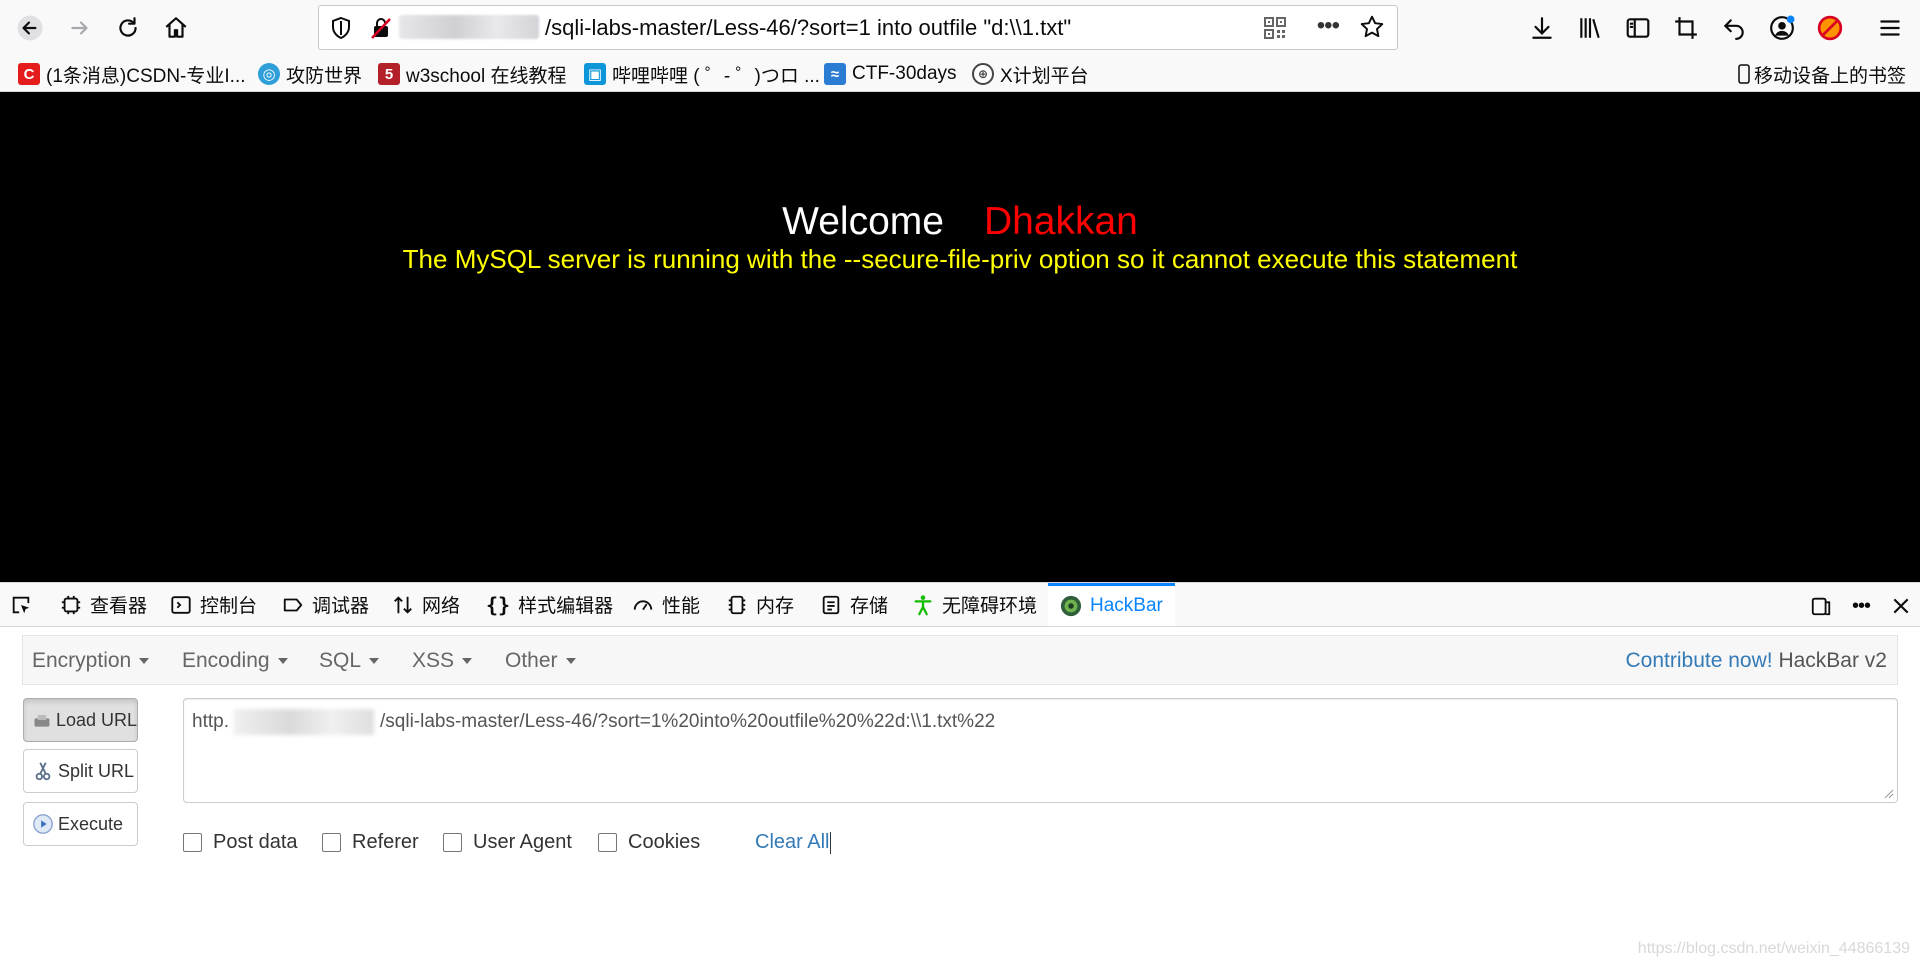 Image resolution: width=1920 pixels, height=968 pixels. Describe the element at coordinates (341, 28) in the screenshot. I see `tracking-protection-shield-icon` at that location.